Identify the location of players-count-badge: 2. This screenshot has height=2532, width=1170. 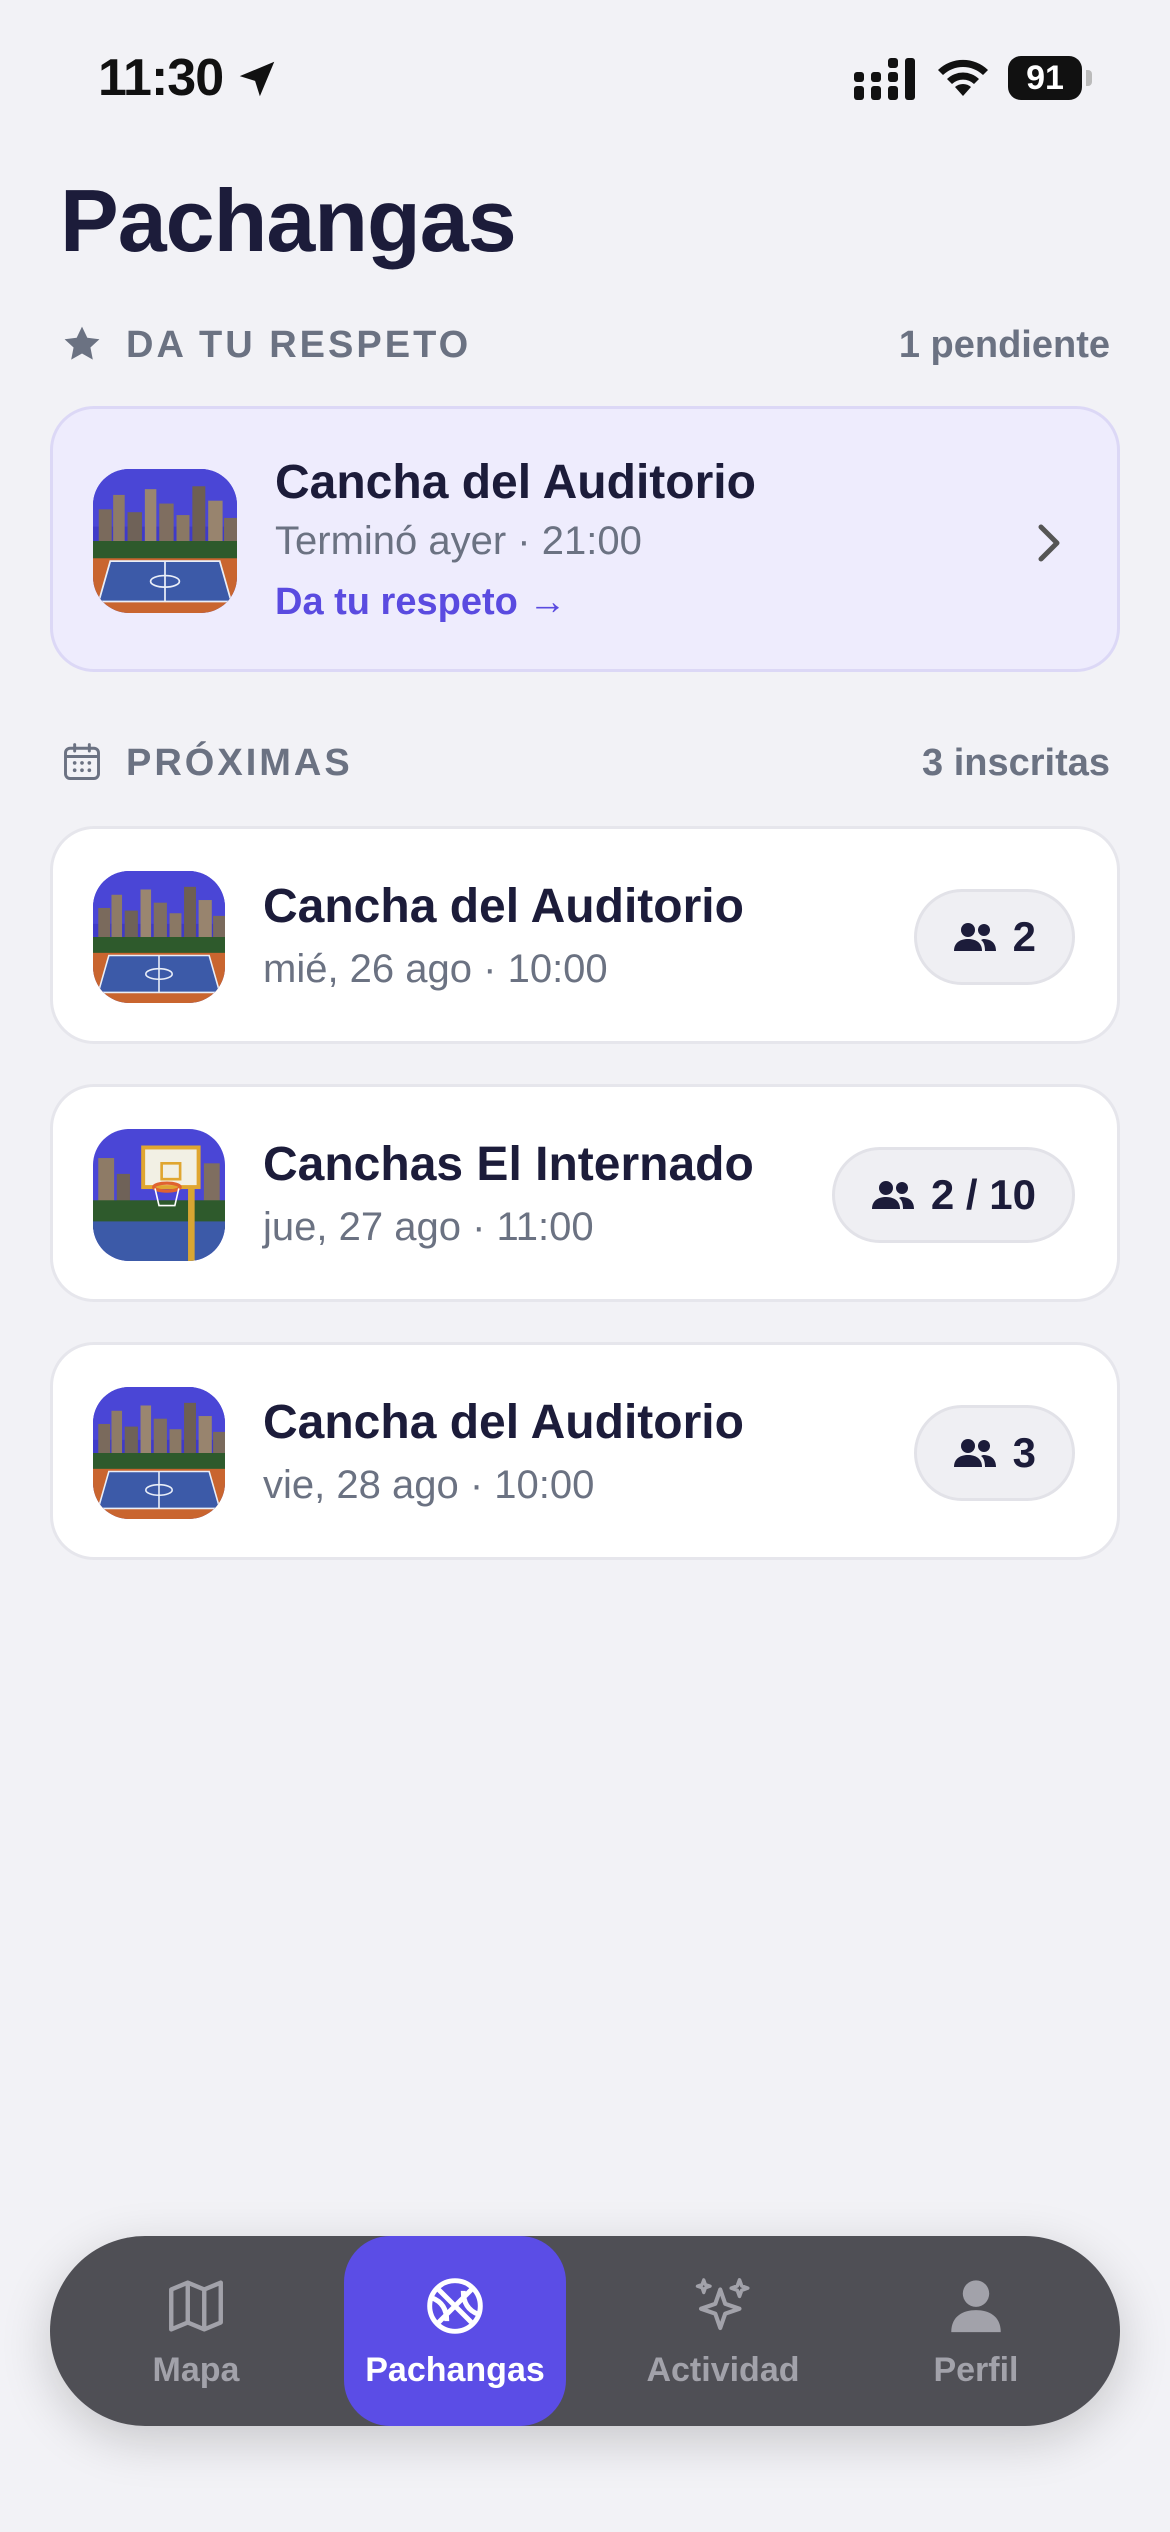
(994, 937).